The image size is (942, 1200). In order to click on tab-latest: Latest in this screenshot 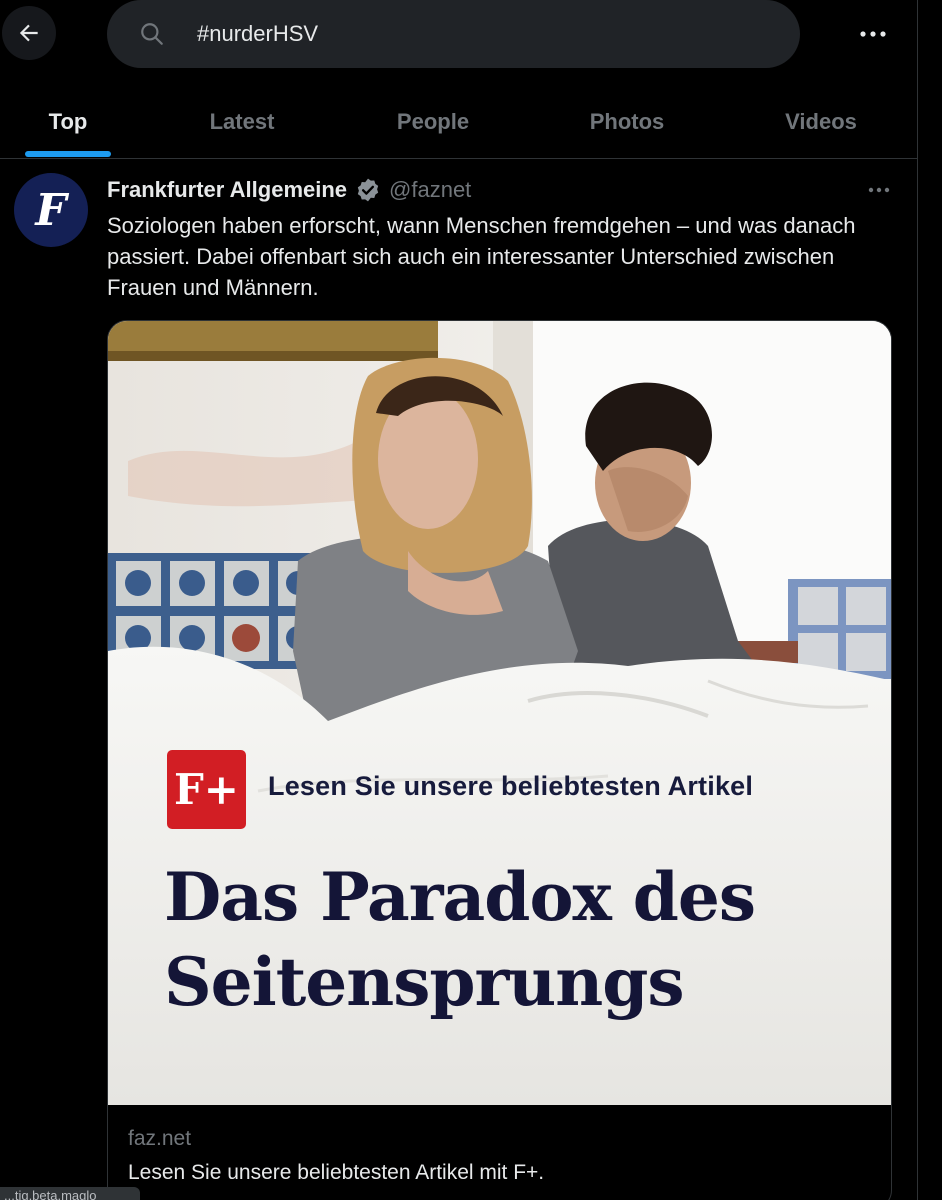, I will do `click(242, 121)`.